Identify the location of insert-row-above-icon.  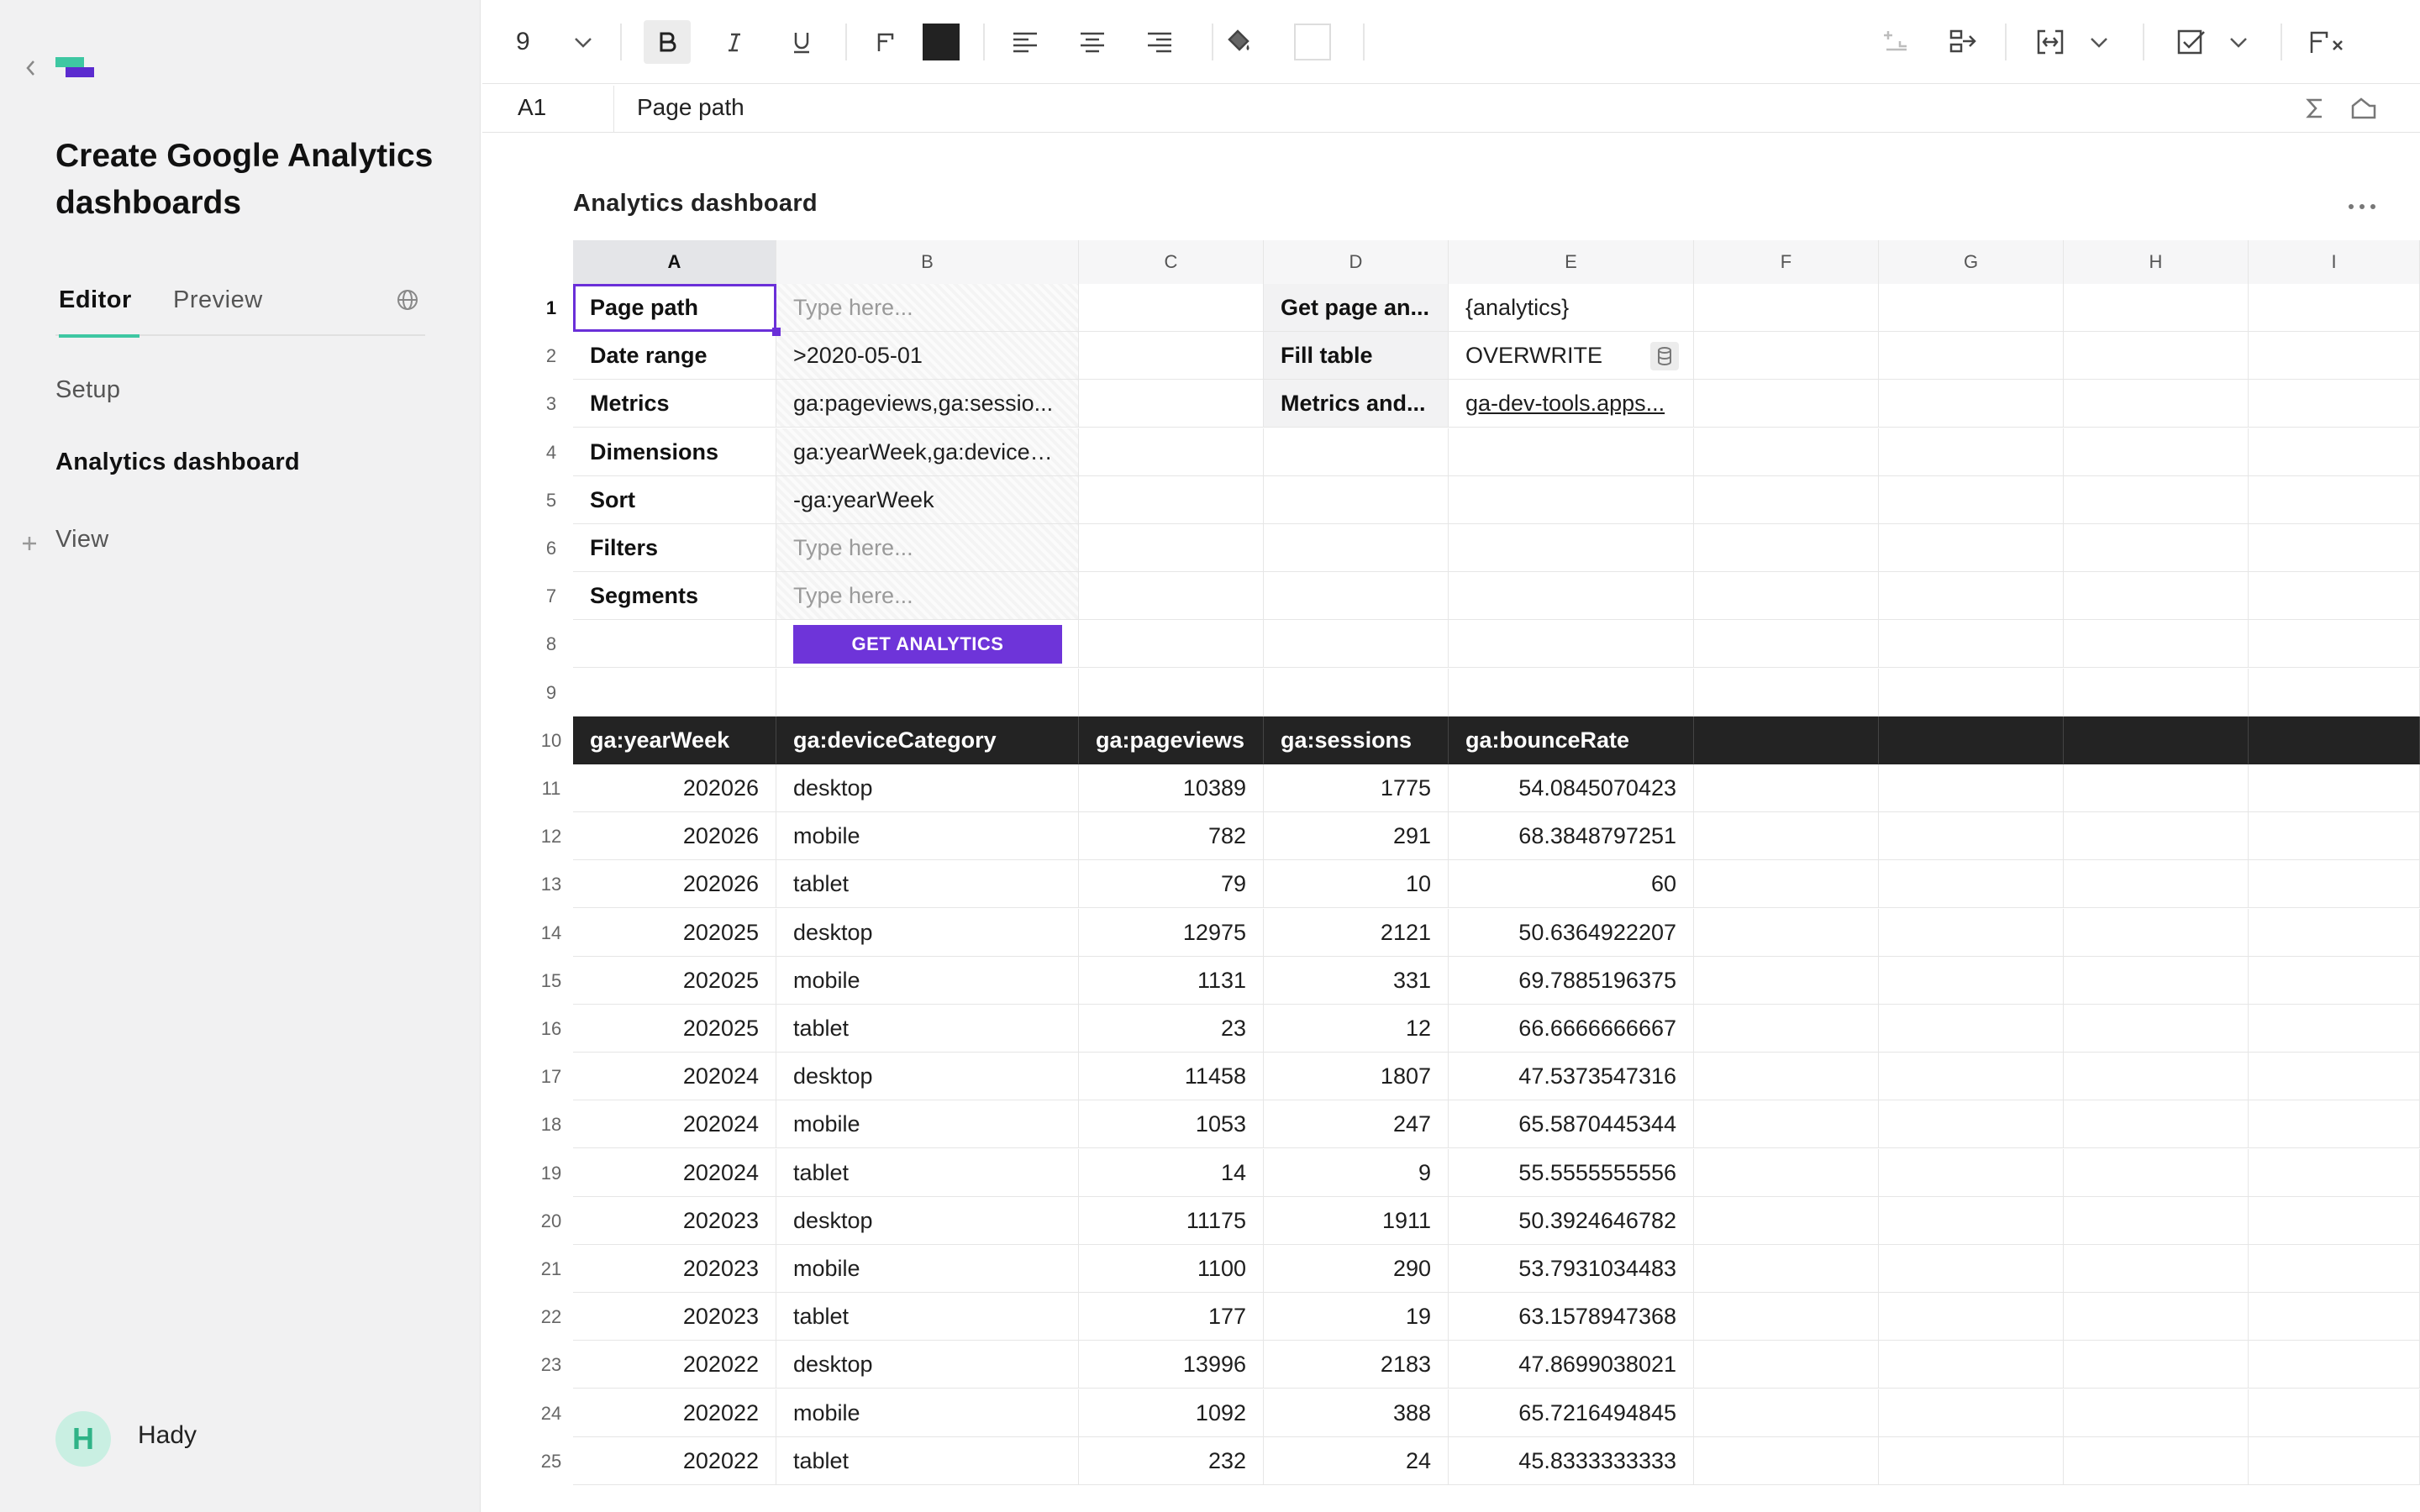
(1895, 42).